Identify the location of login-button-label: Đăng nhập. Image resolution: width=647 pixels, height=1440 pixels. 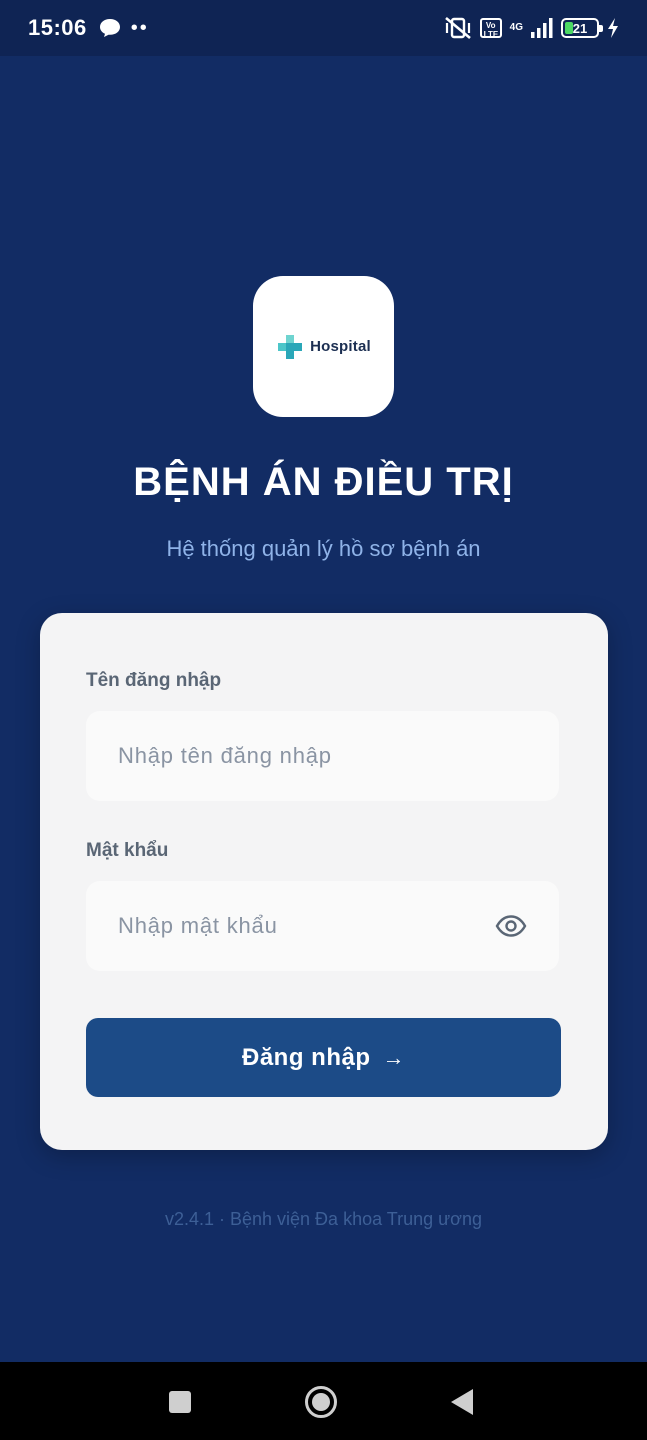
(306, 1057).